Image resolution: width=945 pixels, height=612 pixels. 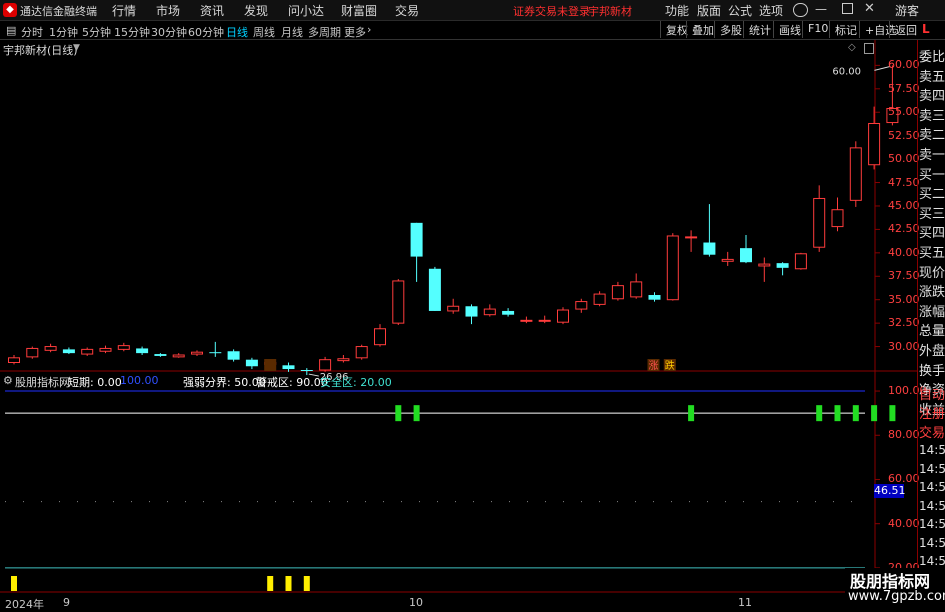 I want to click on high-label: 60.00, so click(x=846, y=71).